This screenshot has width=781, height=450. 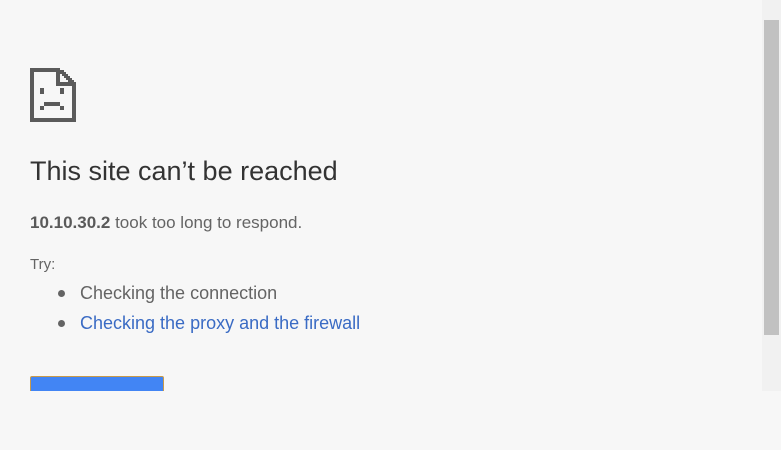 What do you see at coordinates (184, 171) in the screenshot?
I see `page-title: This site can’t be reached` at bounding box center [184, 171].